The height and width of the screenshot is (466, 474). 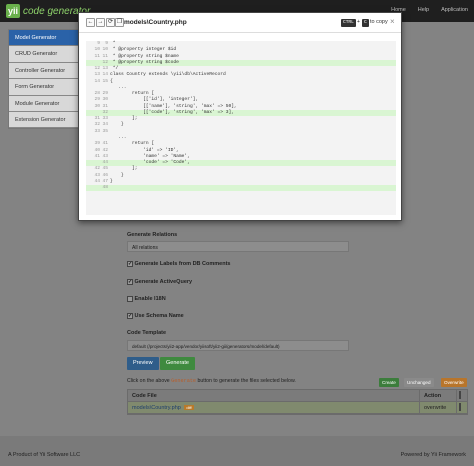 What do you see at coordinates (43, 87) in the screenshot?
I see `sidebar-item-form-generator: Form Generator` at bounding box center [43, 87].